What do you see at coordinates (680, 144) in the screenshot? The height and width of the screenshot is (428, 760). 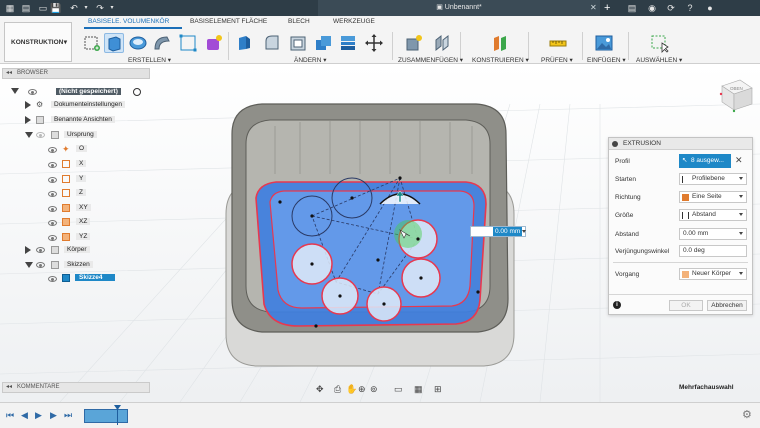 I see `extrusion-header: EXTRUSION` at bounding box center [680, 144].